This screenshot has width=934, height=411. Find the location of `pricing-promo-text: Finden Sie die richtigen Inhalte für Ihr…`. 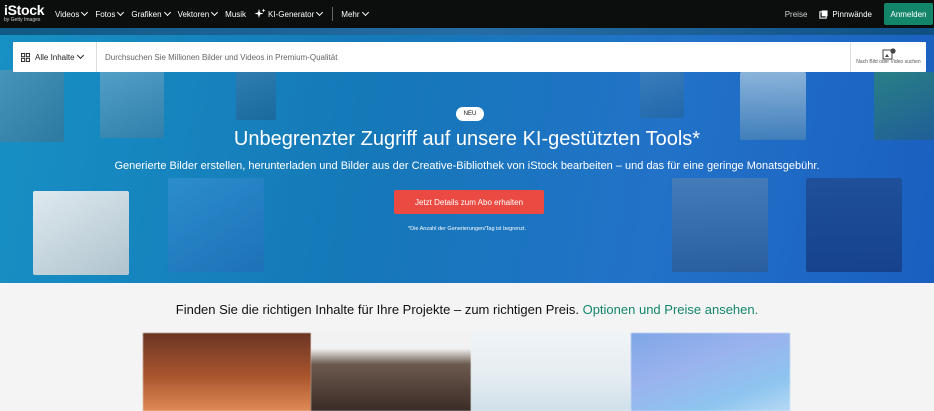

pricing-promo-text: Finden Sie die richtigen Inhalte für Ihr… is located at coordinates (467, 309).